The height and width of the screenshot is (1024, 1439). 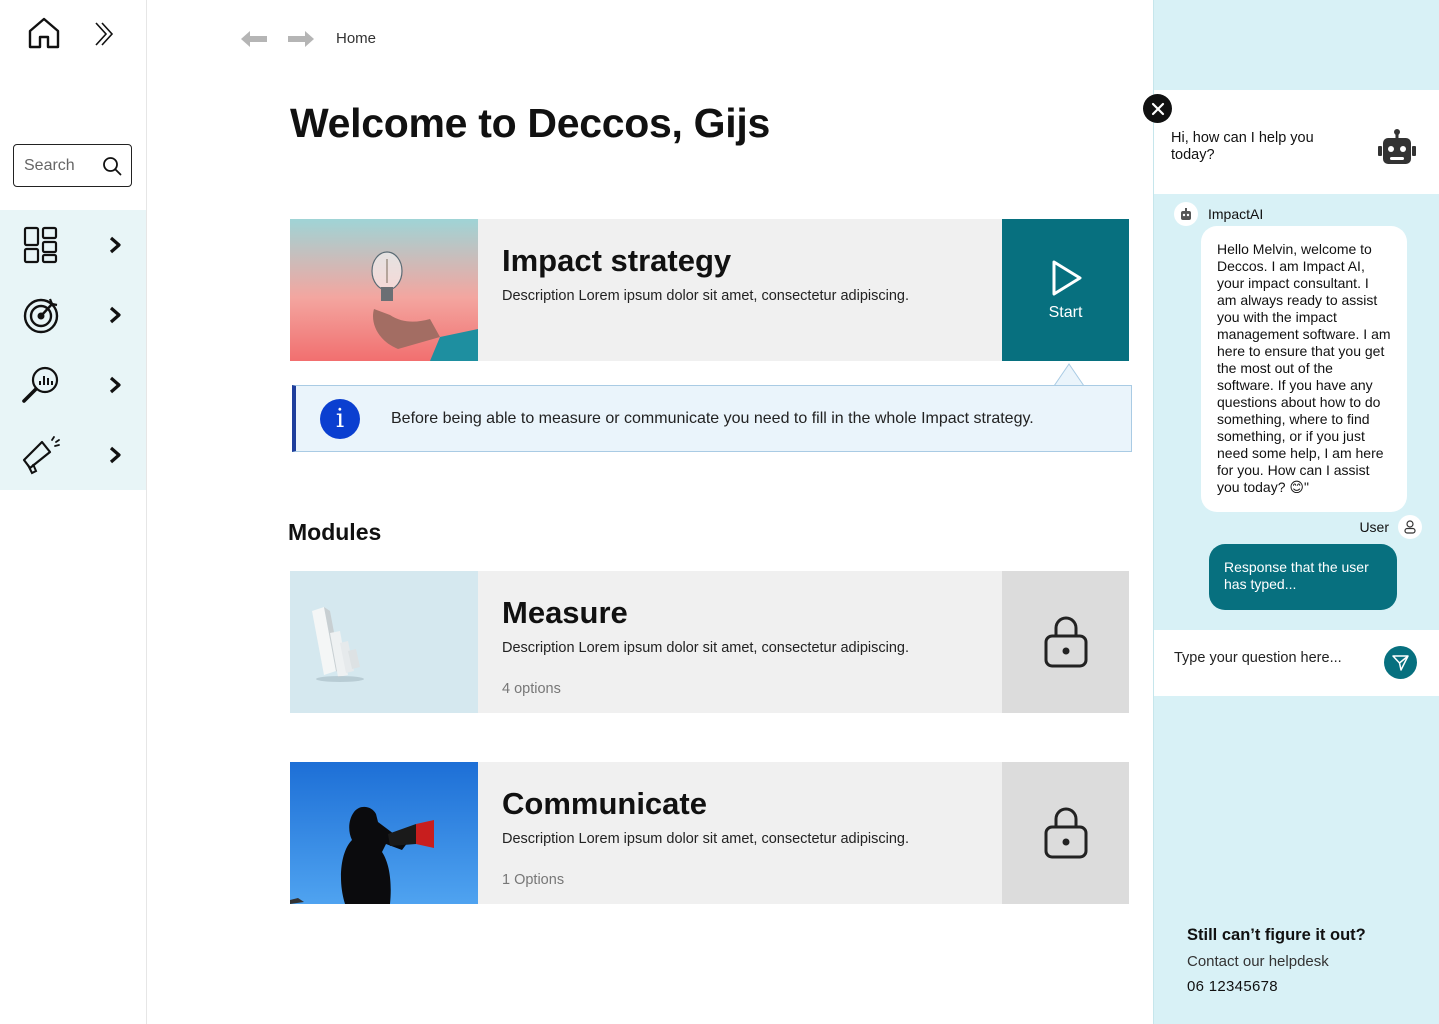 I want to click on modules-heading: Modules, so click(x=335, y=532).